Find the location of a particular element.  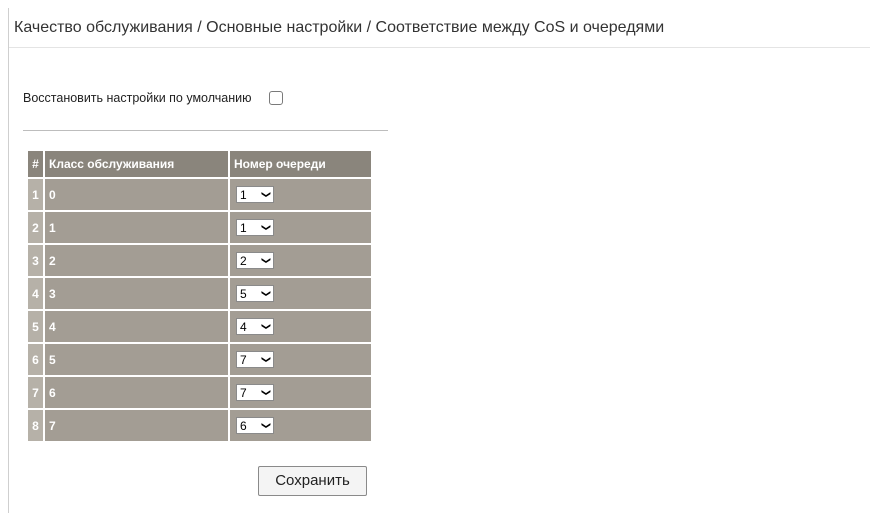

queue-select-value: 6 is located at coordinates (243, 425).